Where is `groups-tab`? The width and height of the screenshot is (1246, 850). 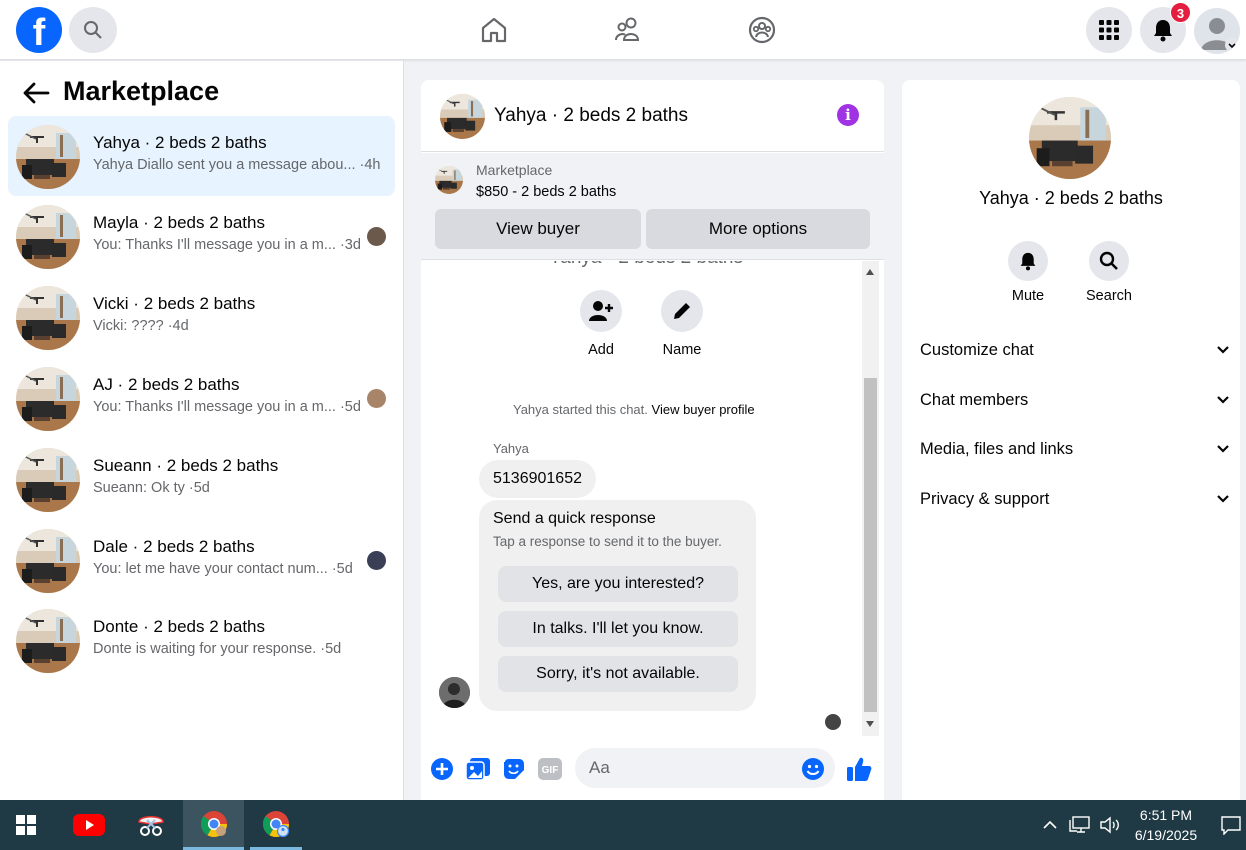 groups-tab is located at coordinates (762, 30).